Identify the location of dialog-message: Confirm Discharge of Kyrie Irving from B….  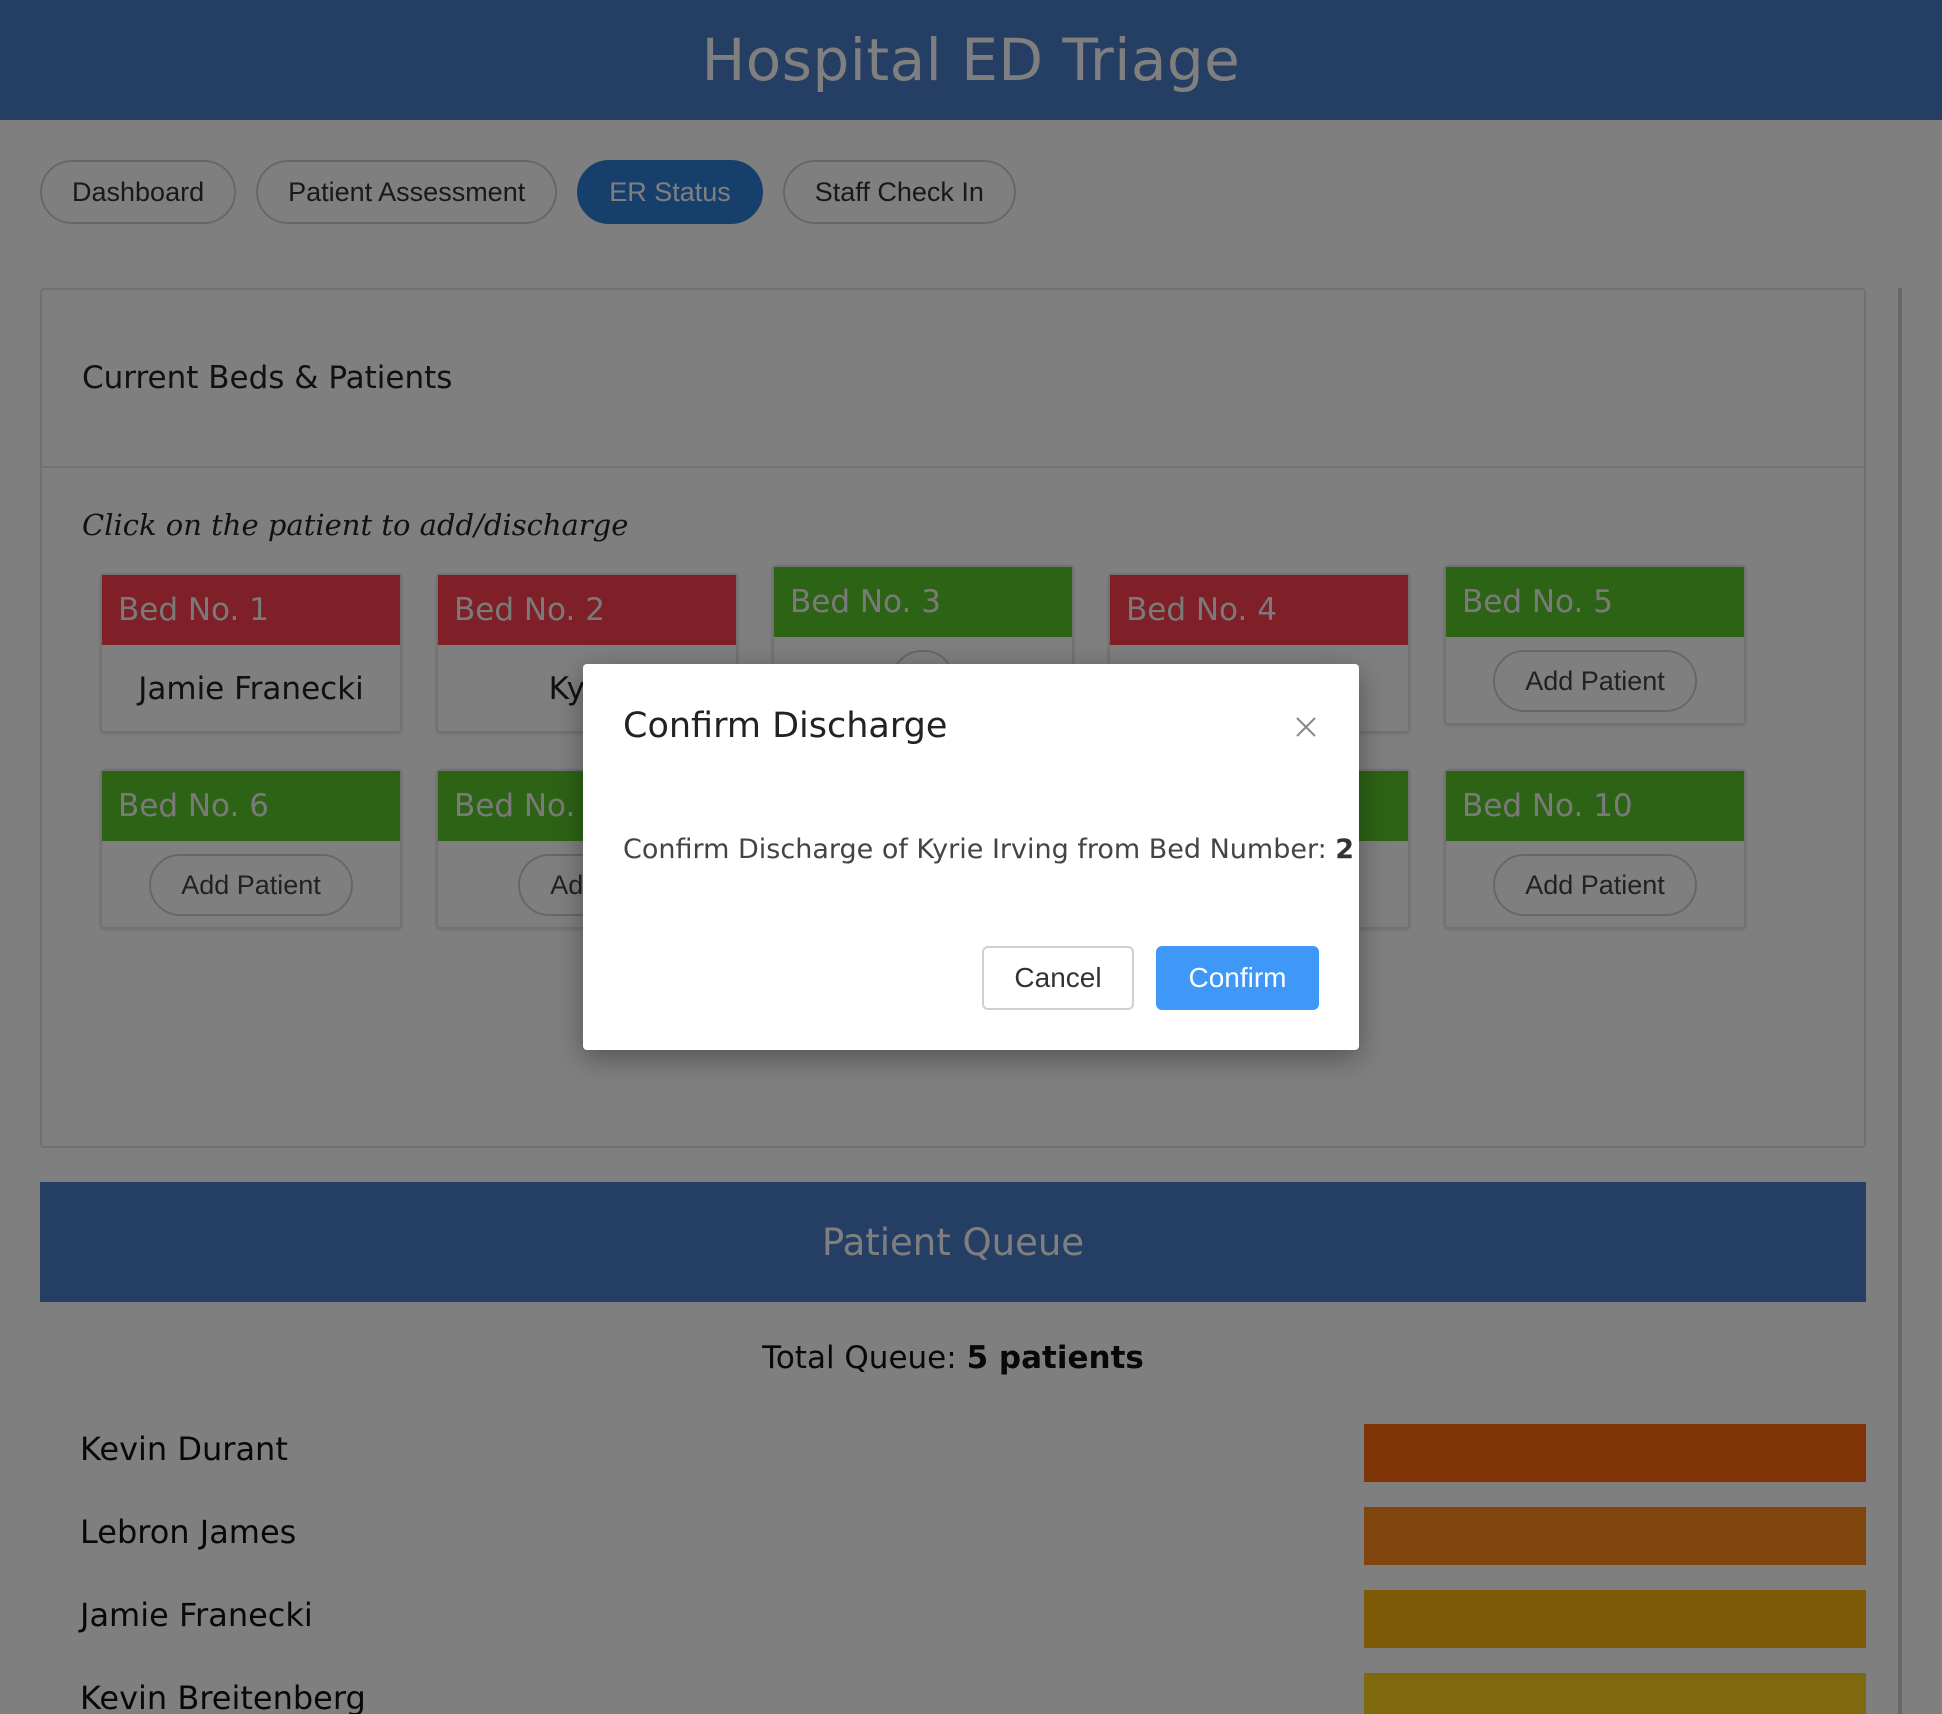
(988, 849).